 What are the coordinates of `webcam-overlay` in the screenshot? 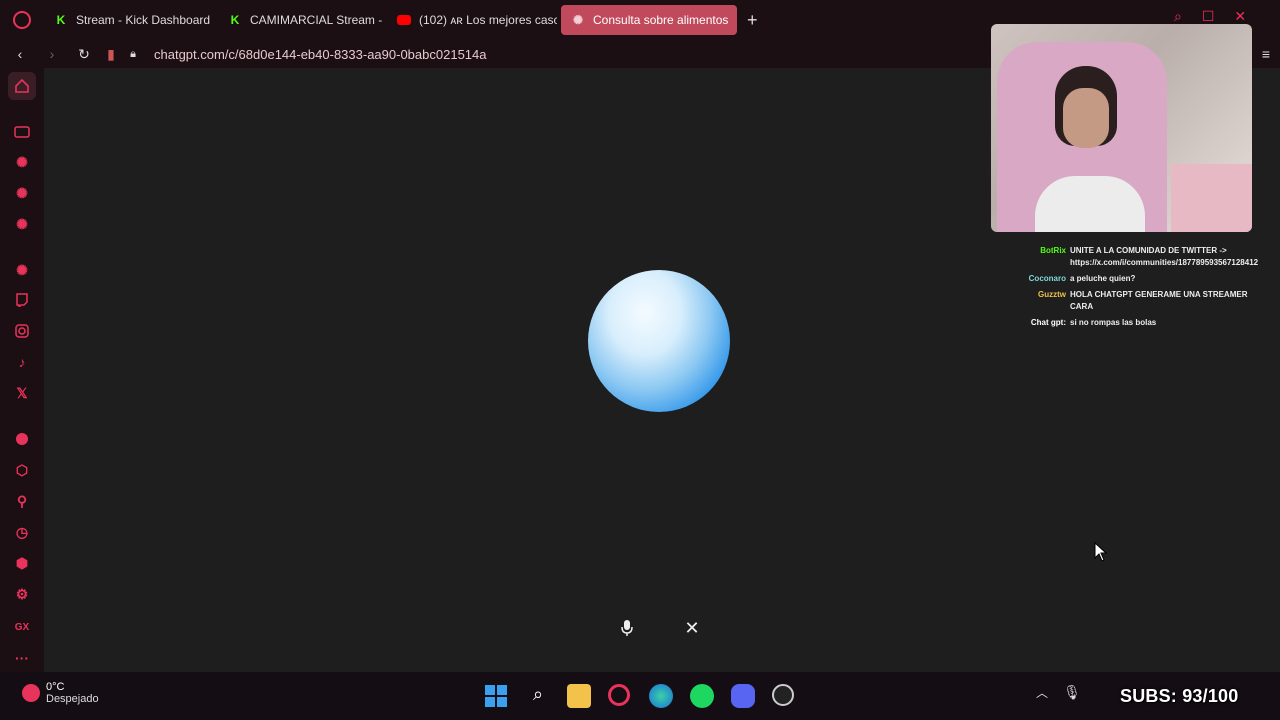 It's located at (1121, 128).